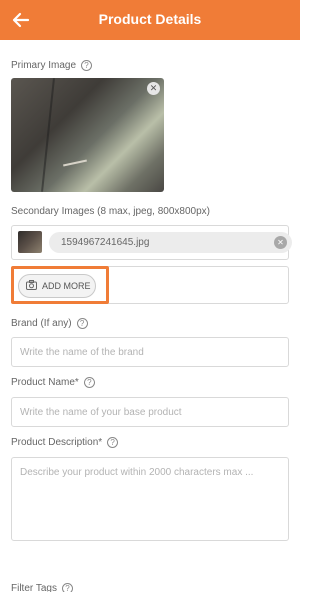 This screenshot has height=592, width=320. I want to click on product-name-input: Write the name of your base product, so click(150, 412).